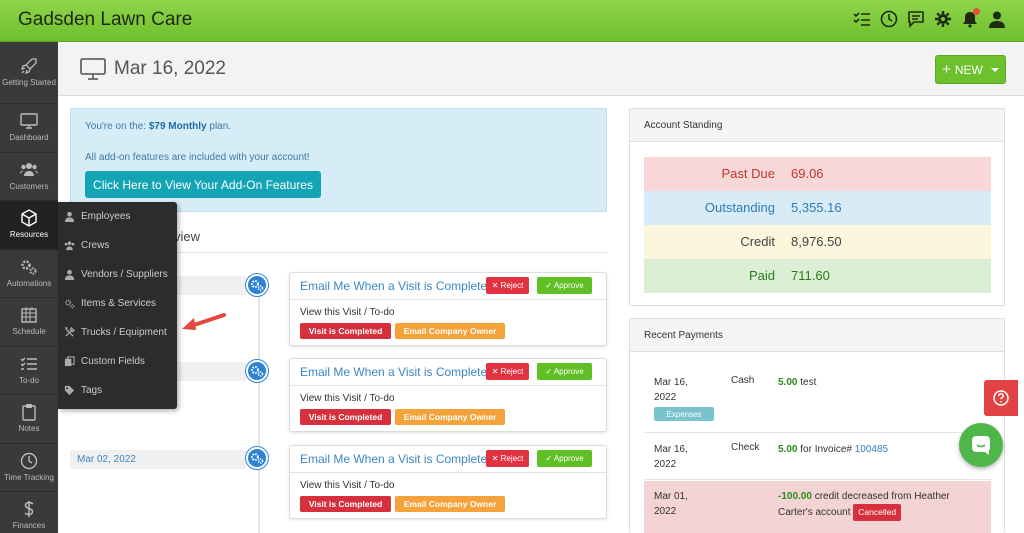 The height and width of the screenshot is (533, 1024). I want to click on sidebar-item-label: Notes, so click(29, 429).